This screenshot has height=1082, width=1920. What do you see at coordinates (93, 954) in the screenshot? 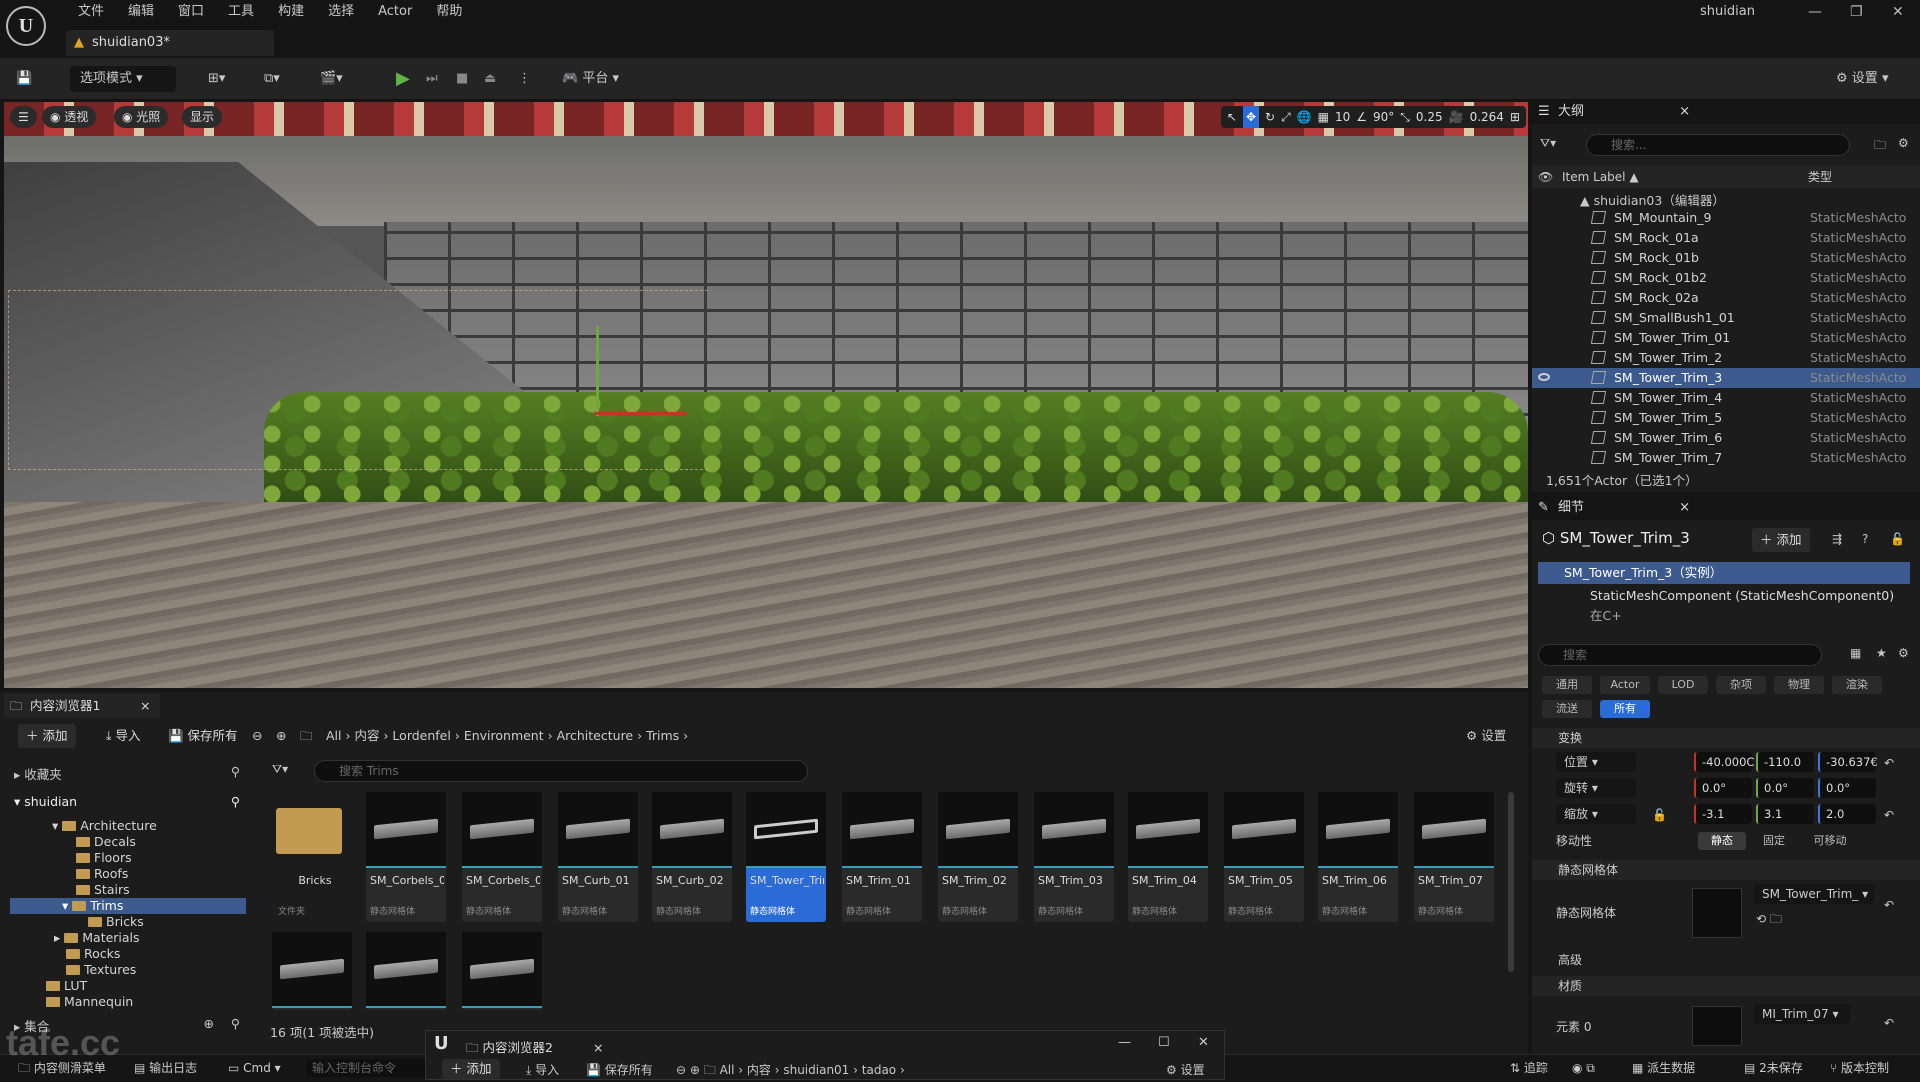
I see `tree-rocks: Rocks` at bounding box center [93, 954].